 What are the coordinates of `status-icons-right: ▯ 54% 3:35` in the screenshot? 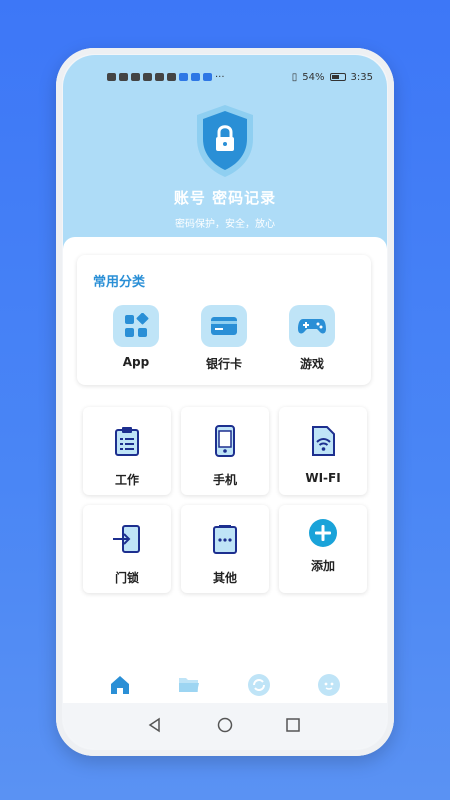 It's located at (332, 77).